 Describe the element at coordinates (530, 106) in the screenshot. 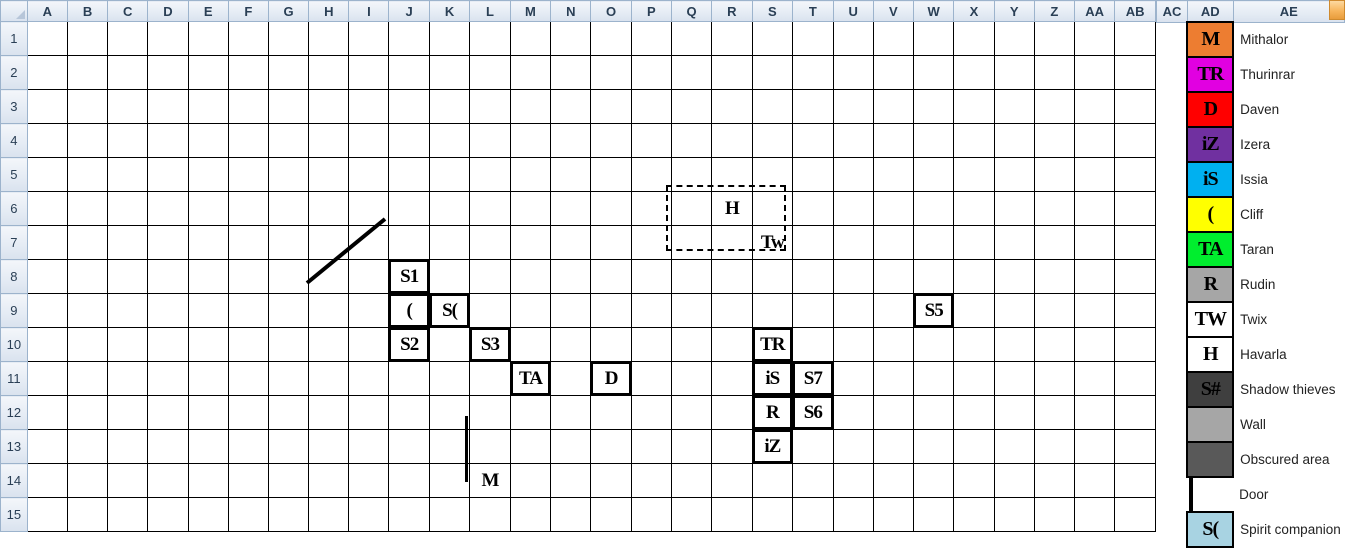

I see `map-cell-m3` at that location.